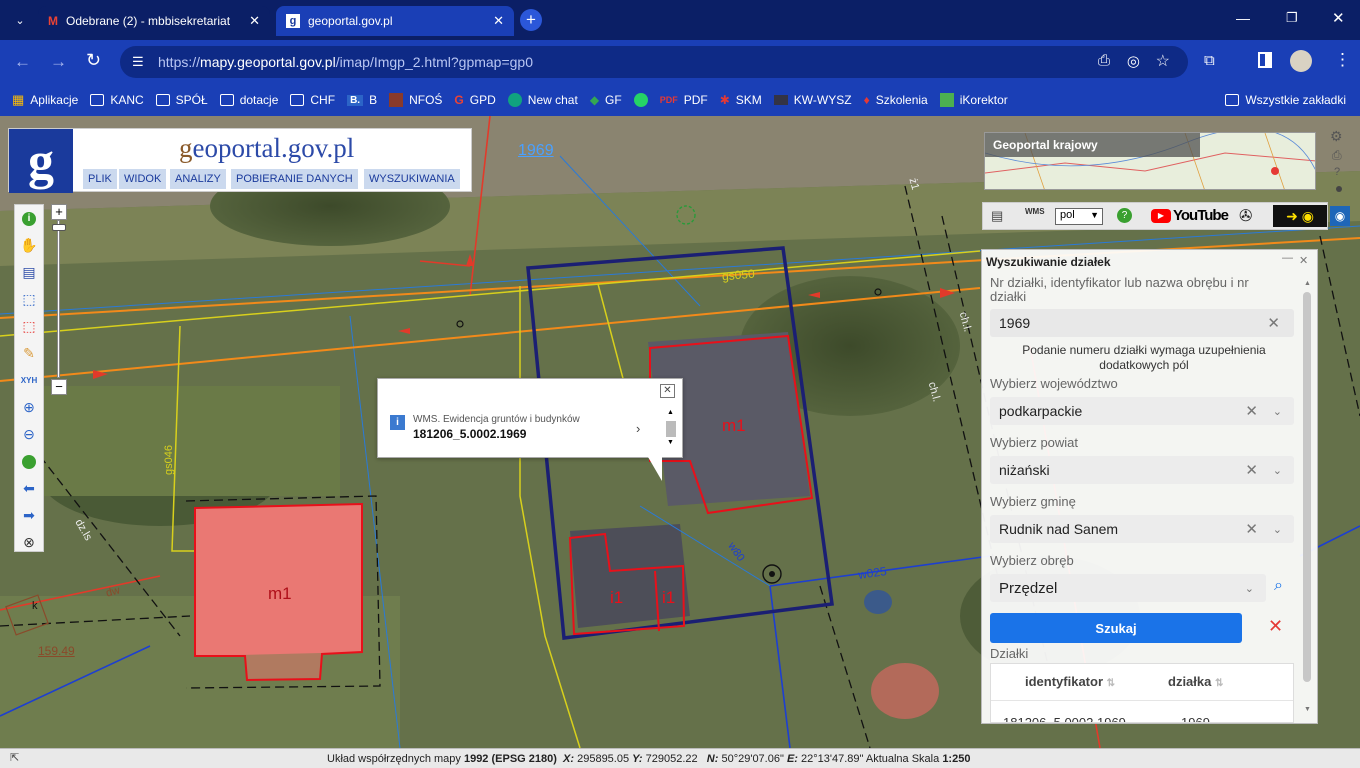 The width and height of the screenshot is (1360, 768). What do you see at coordinates (1245, 216) in the screenshot?
I see `accessibility-icon: ✇` at bounding box center [1245, 216].